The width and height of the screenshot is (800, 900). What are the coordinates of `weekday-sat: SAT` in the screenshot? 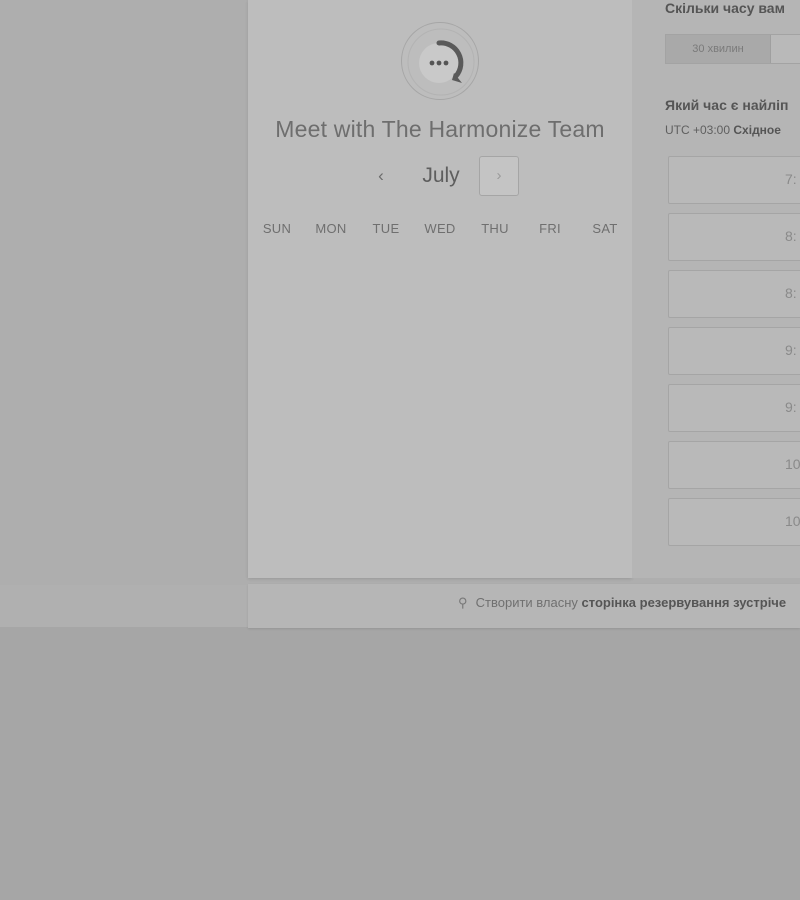 It's located at (605, 228).